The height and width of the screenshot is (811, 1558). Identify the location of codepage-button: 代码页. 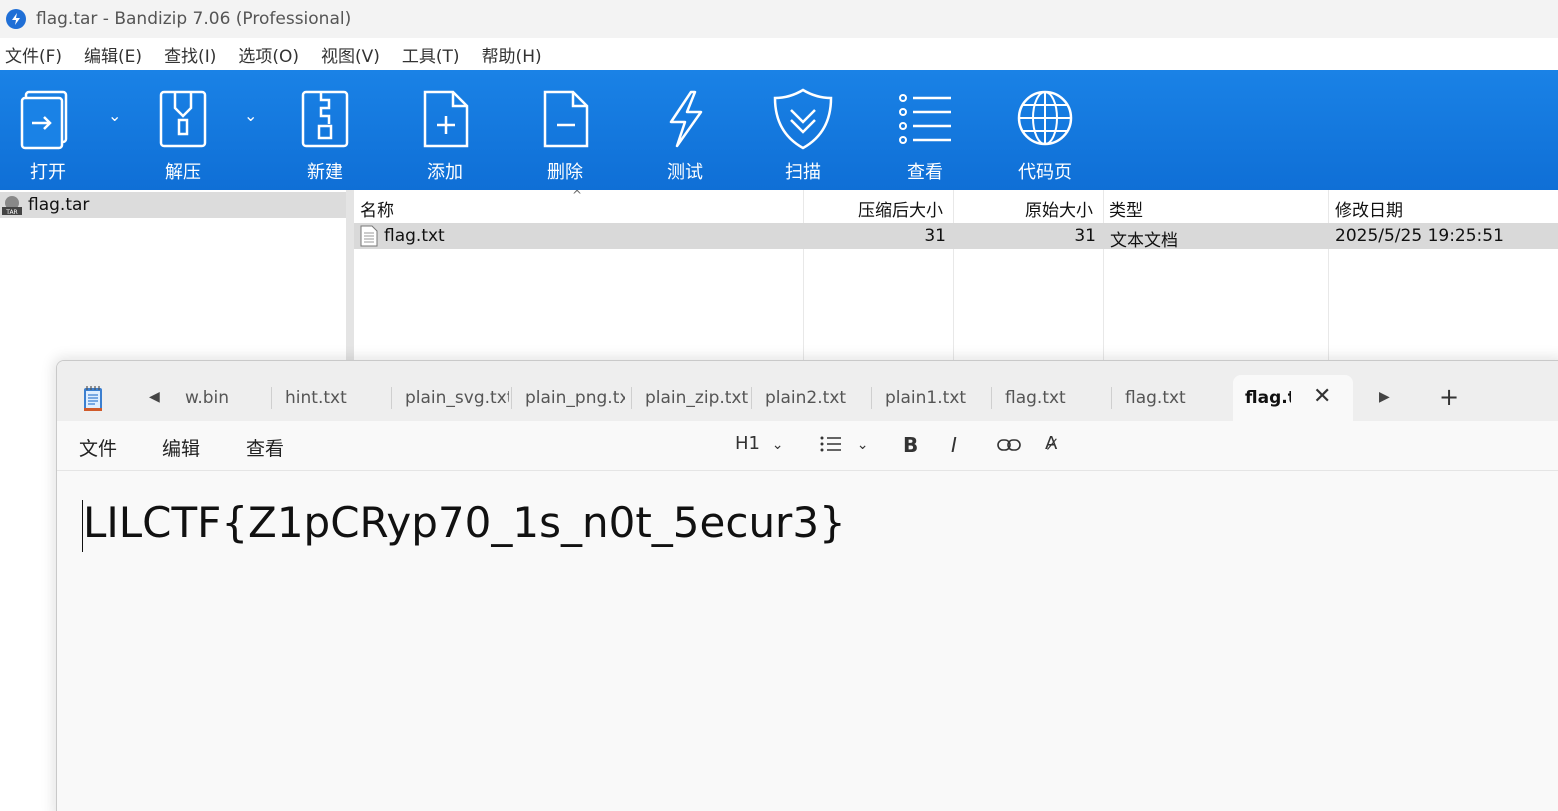
(1045, 130).